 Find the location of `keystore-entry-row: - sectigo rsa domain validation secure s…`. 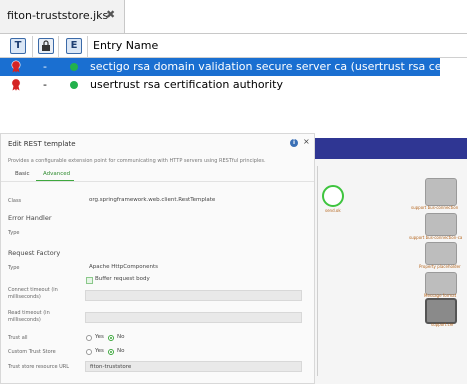

keystore-entry-row: - sectigo rsa domain validation secure s… is located at coordinates (233, 67).